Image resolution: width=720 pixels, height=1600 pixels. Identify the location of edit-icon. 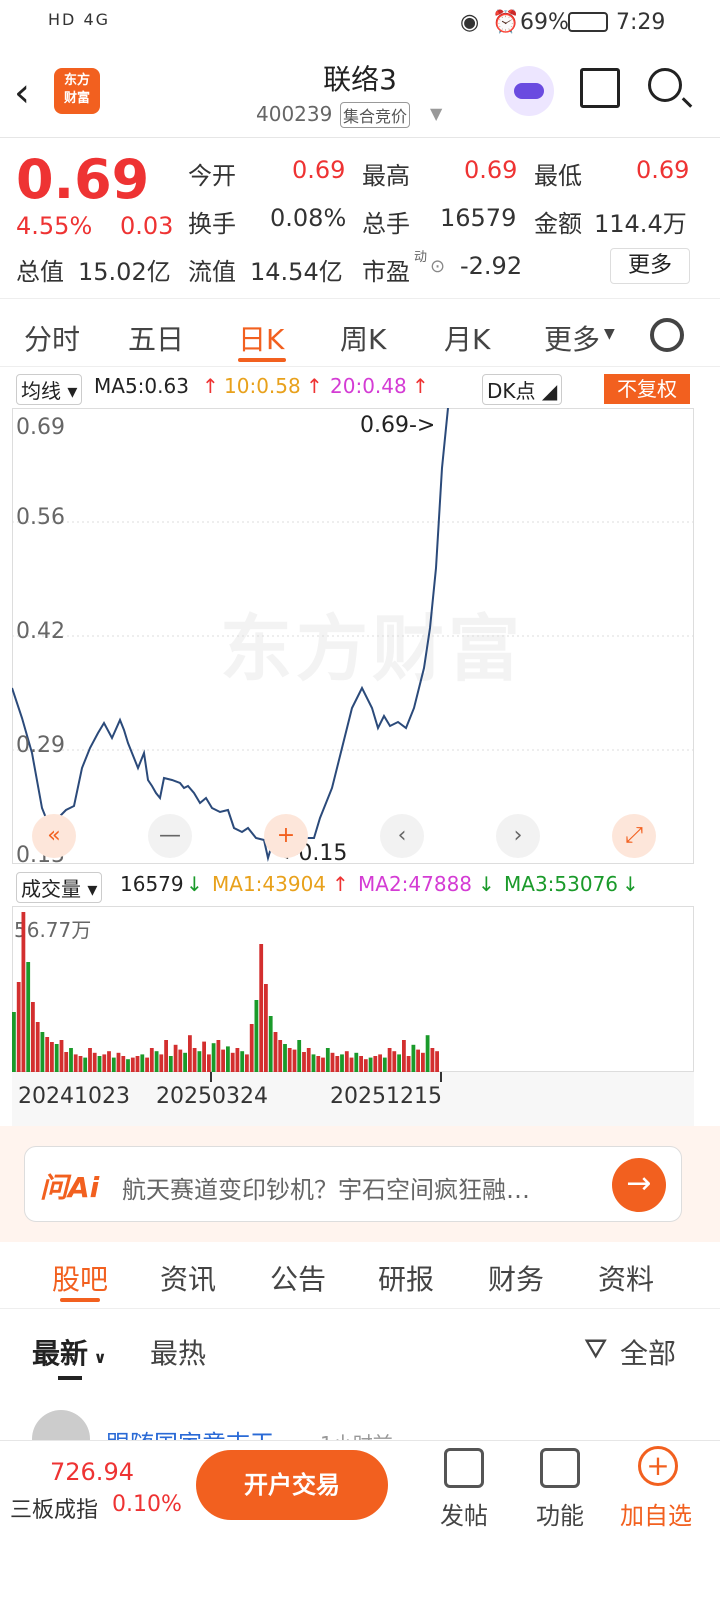
(464, 1468).